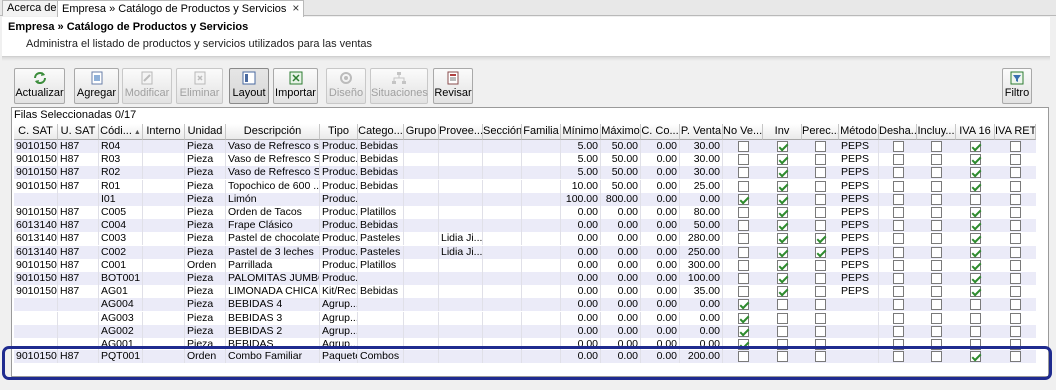 The width and height of the screenshot is (1056, 390). What do you see at coordinates (541, 132) in the screenshot?
I see `column-header-familia: Familia` at bounding box center [541, 132].